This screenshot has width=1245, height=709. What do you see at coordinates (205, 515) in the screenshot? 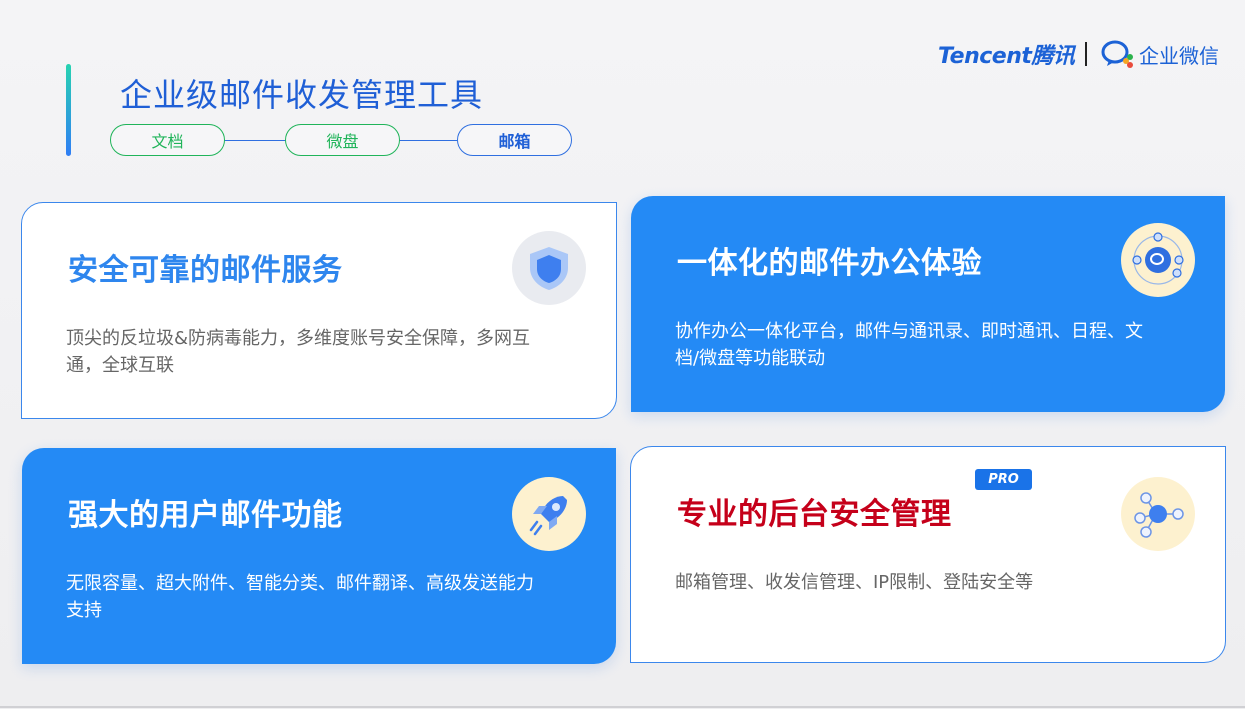
I see `card-title: 强大的用户邮件功能` at bounding box center [205, 515].